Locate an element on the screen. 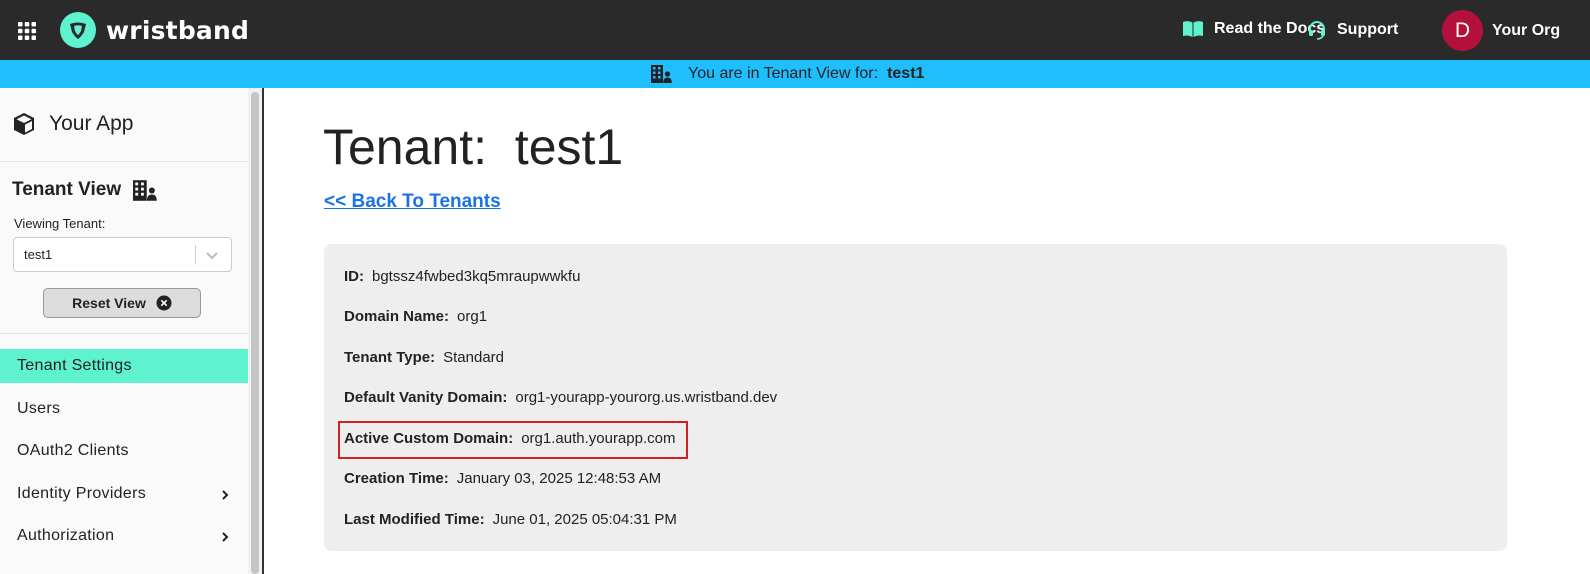  book-icon is located at coordinates (1193, 29).